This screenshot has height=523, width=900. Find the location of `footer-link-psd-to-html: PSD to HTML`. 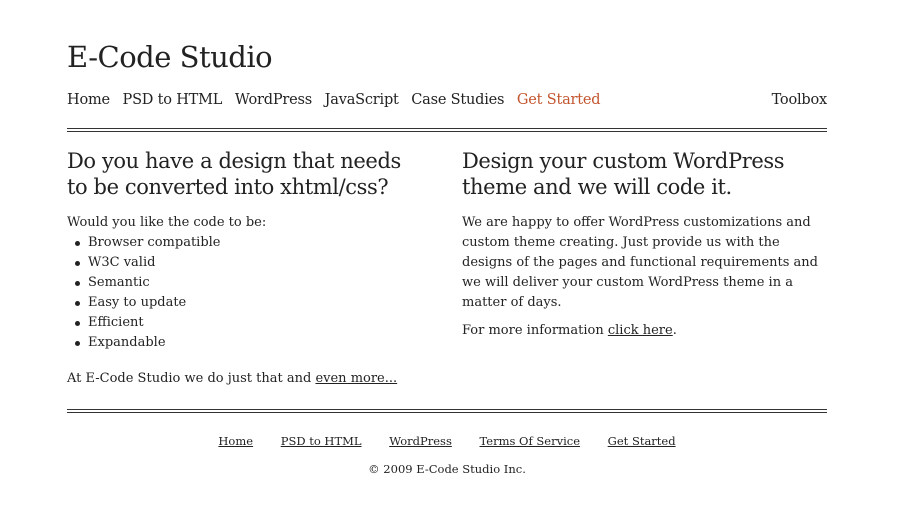

footer-link-psd-to-html: PSD to HTML is located at coordinates (321, 441).